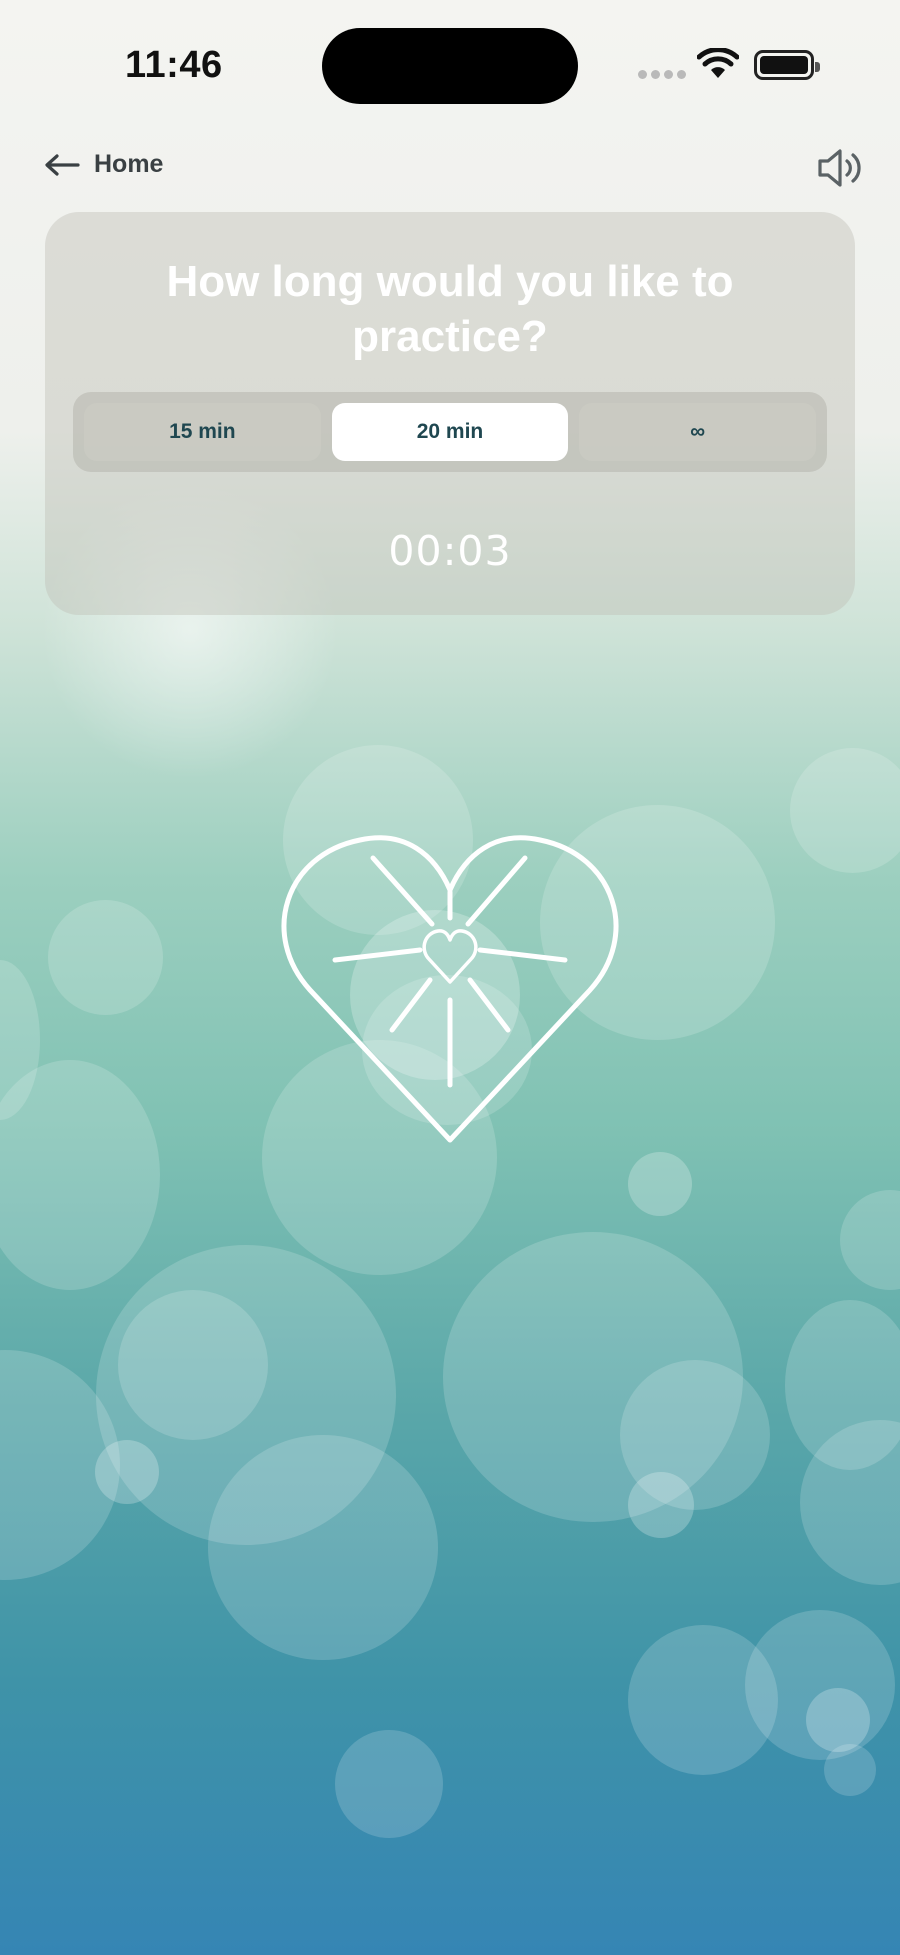 Image resolution: width=900 pixels, height=1955 pixels. I want to click on duration-segmented-control: 15 min 20 min ∞, so click(450, 432).